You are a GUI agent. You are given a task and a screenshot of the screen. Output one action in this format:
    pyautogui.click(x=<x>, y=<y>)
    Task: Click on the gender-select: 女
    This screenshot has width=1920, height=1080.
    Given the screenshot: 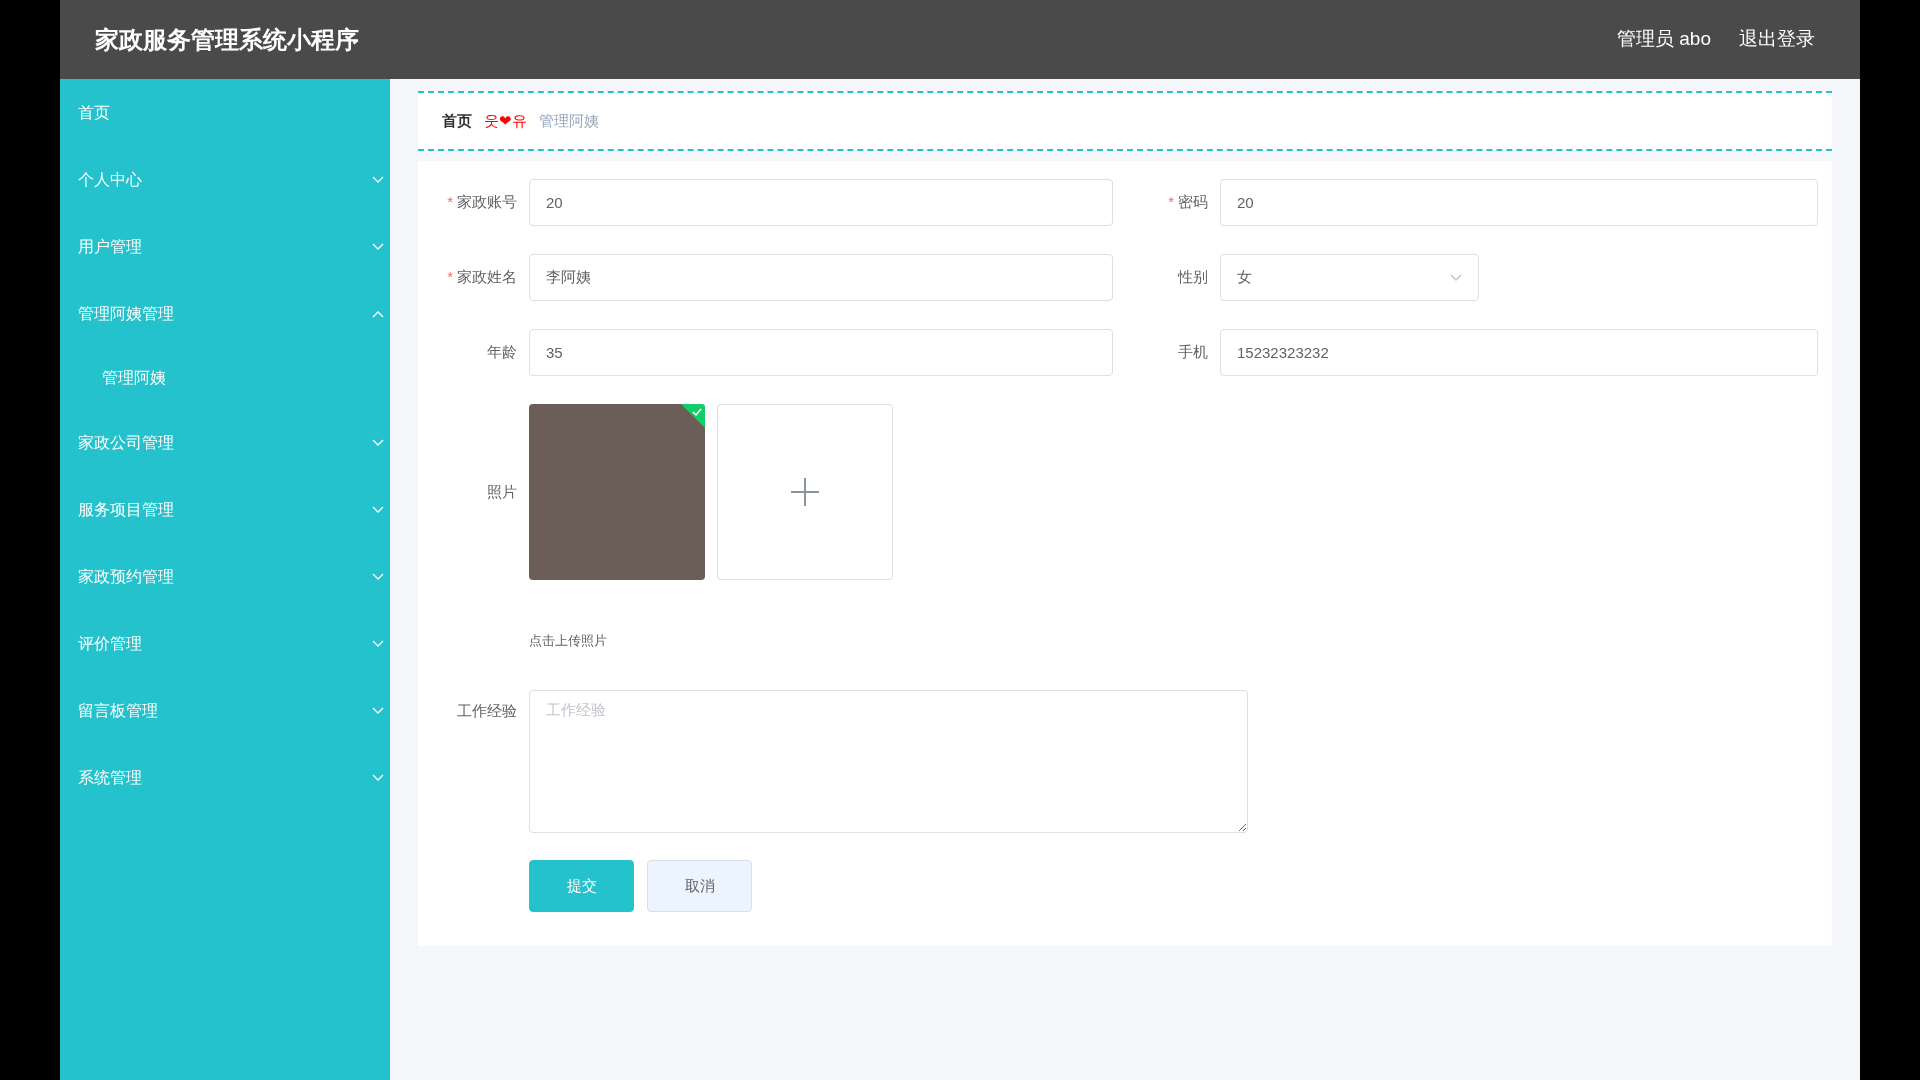 What is the action you would take?
    pyautogui.click(x=1349, y=277)
    